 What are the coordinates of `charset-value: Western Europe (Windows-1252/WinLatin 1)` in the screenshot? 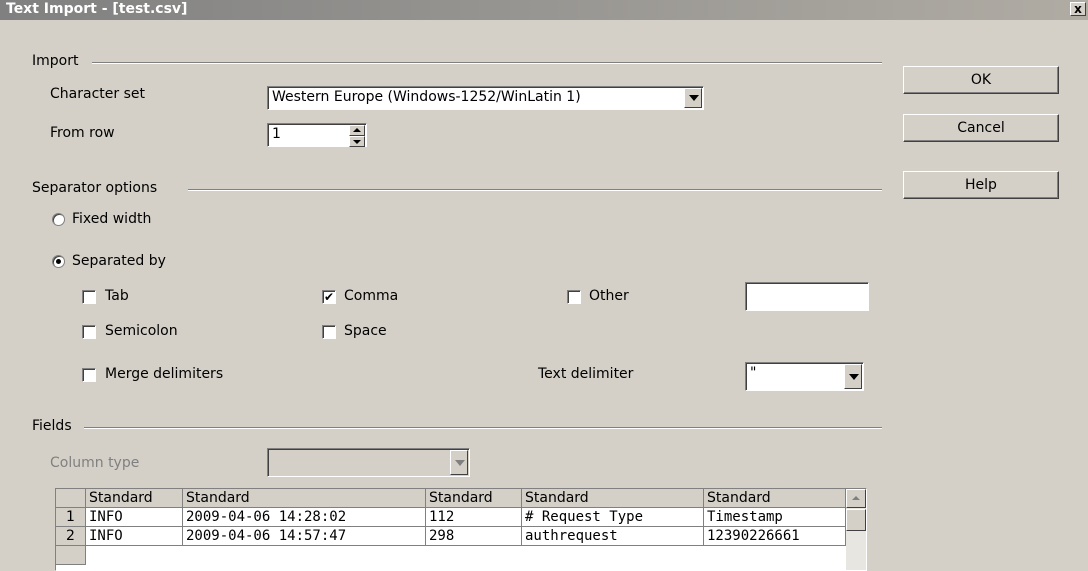 It's located at (426, 97).